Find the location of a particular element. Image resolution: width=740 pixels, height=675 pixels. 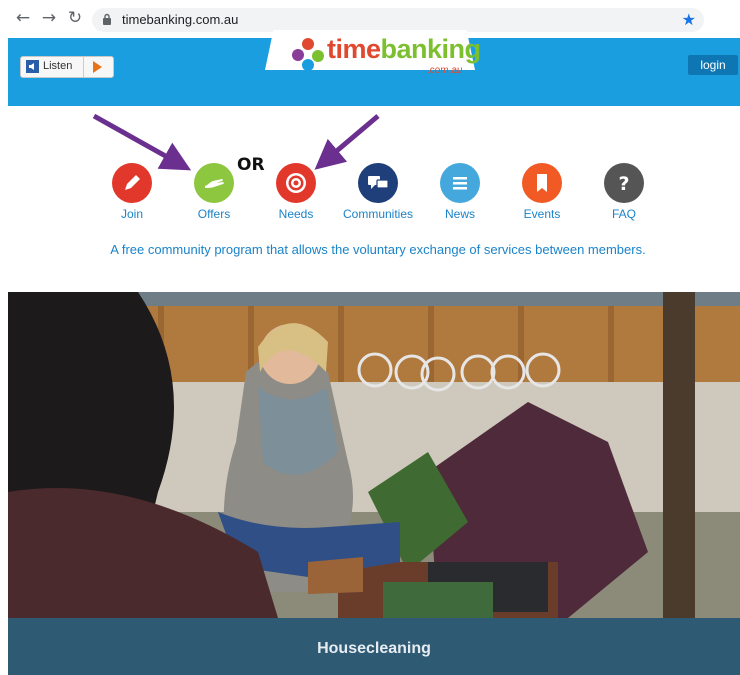

login-button: login is located at coordinates (713, 65).